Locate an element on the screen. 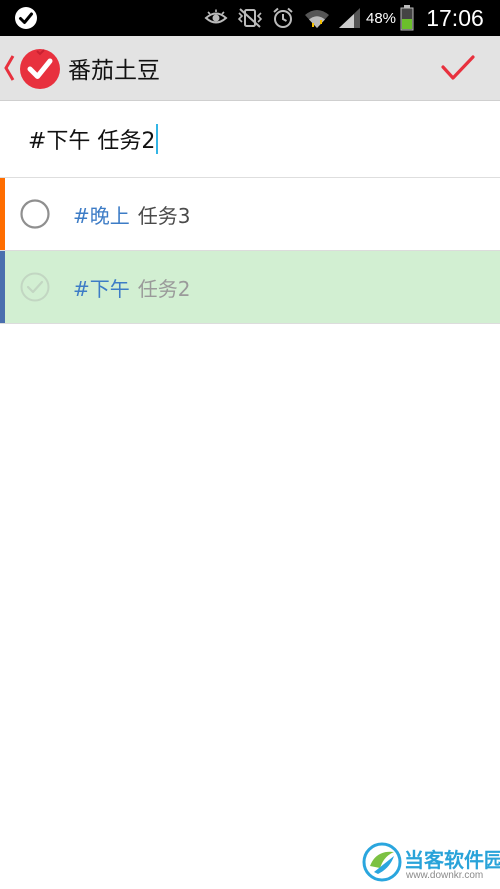 The width and height of the screenshot is (500, 889). status-bar: 48% 17:06 is located at coordinates (250, 18).